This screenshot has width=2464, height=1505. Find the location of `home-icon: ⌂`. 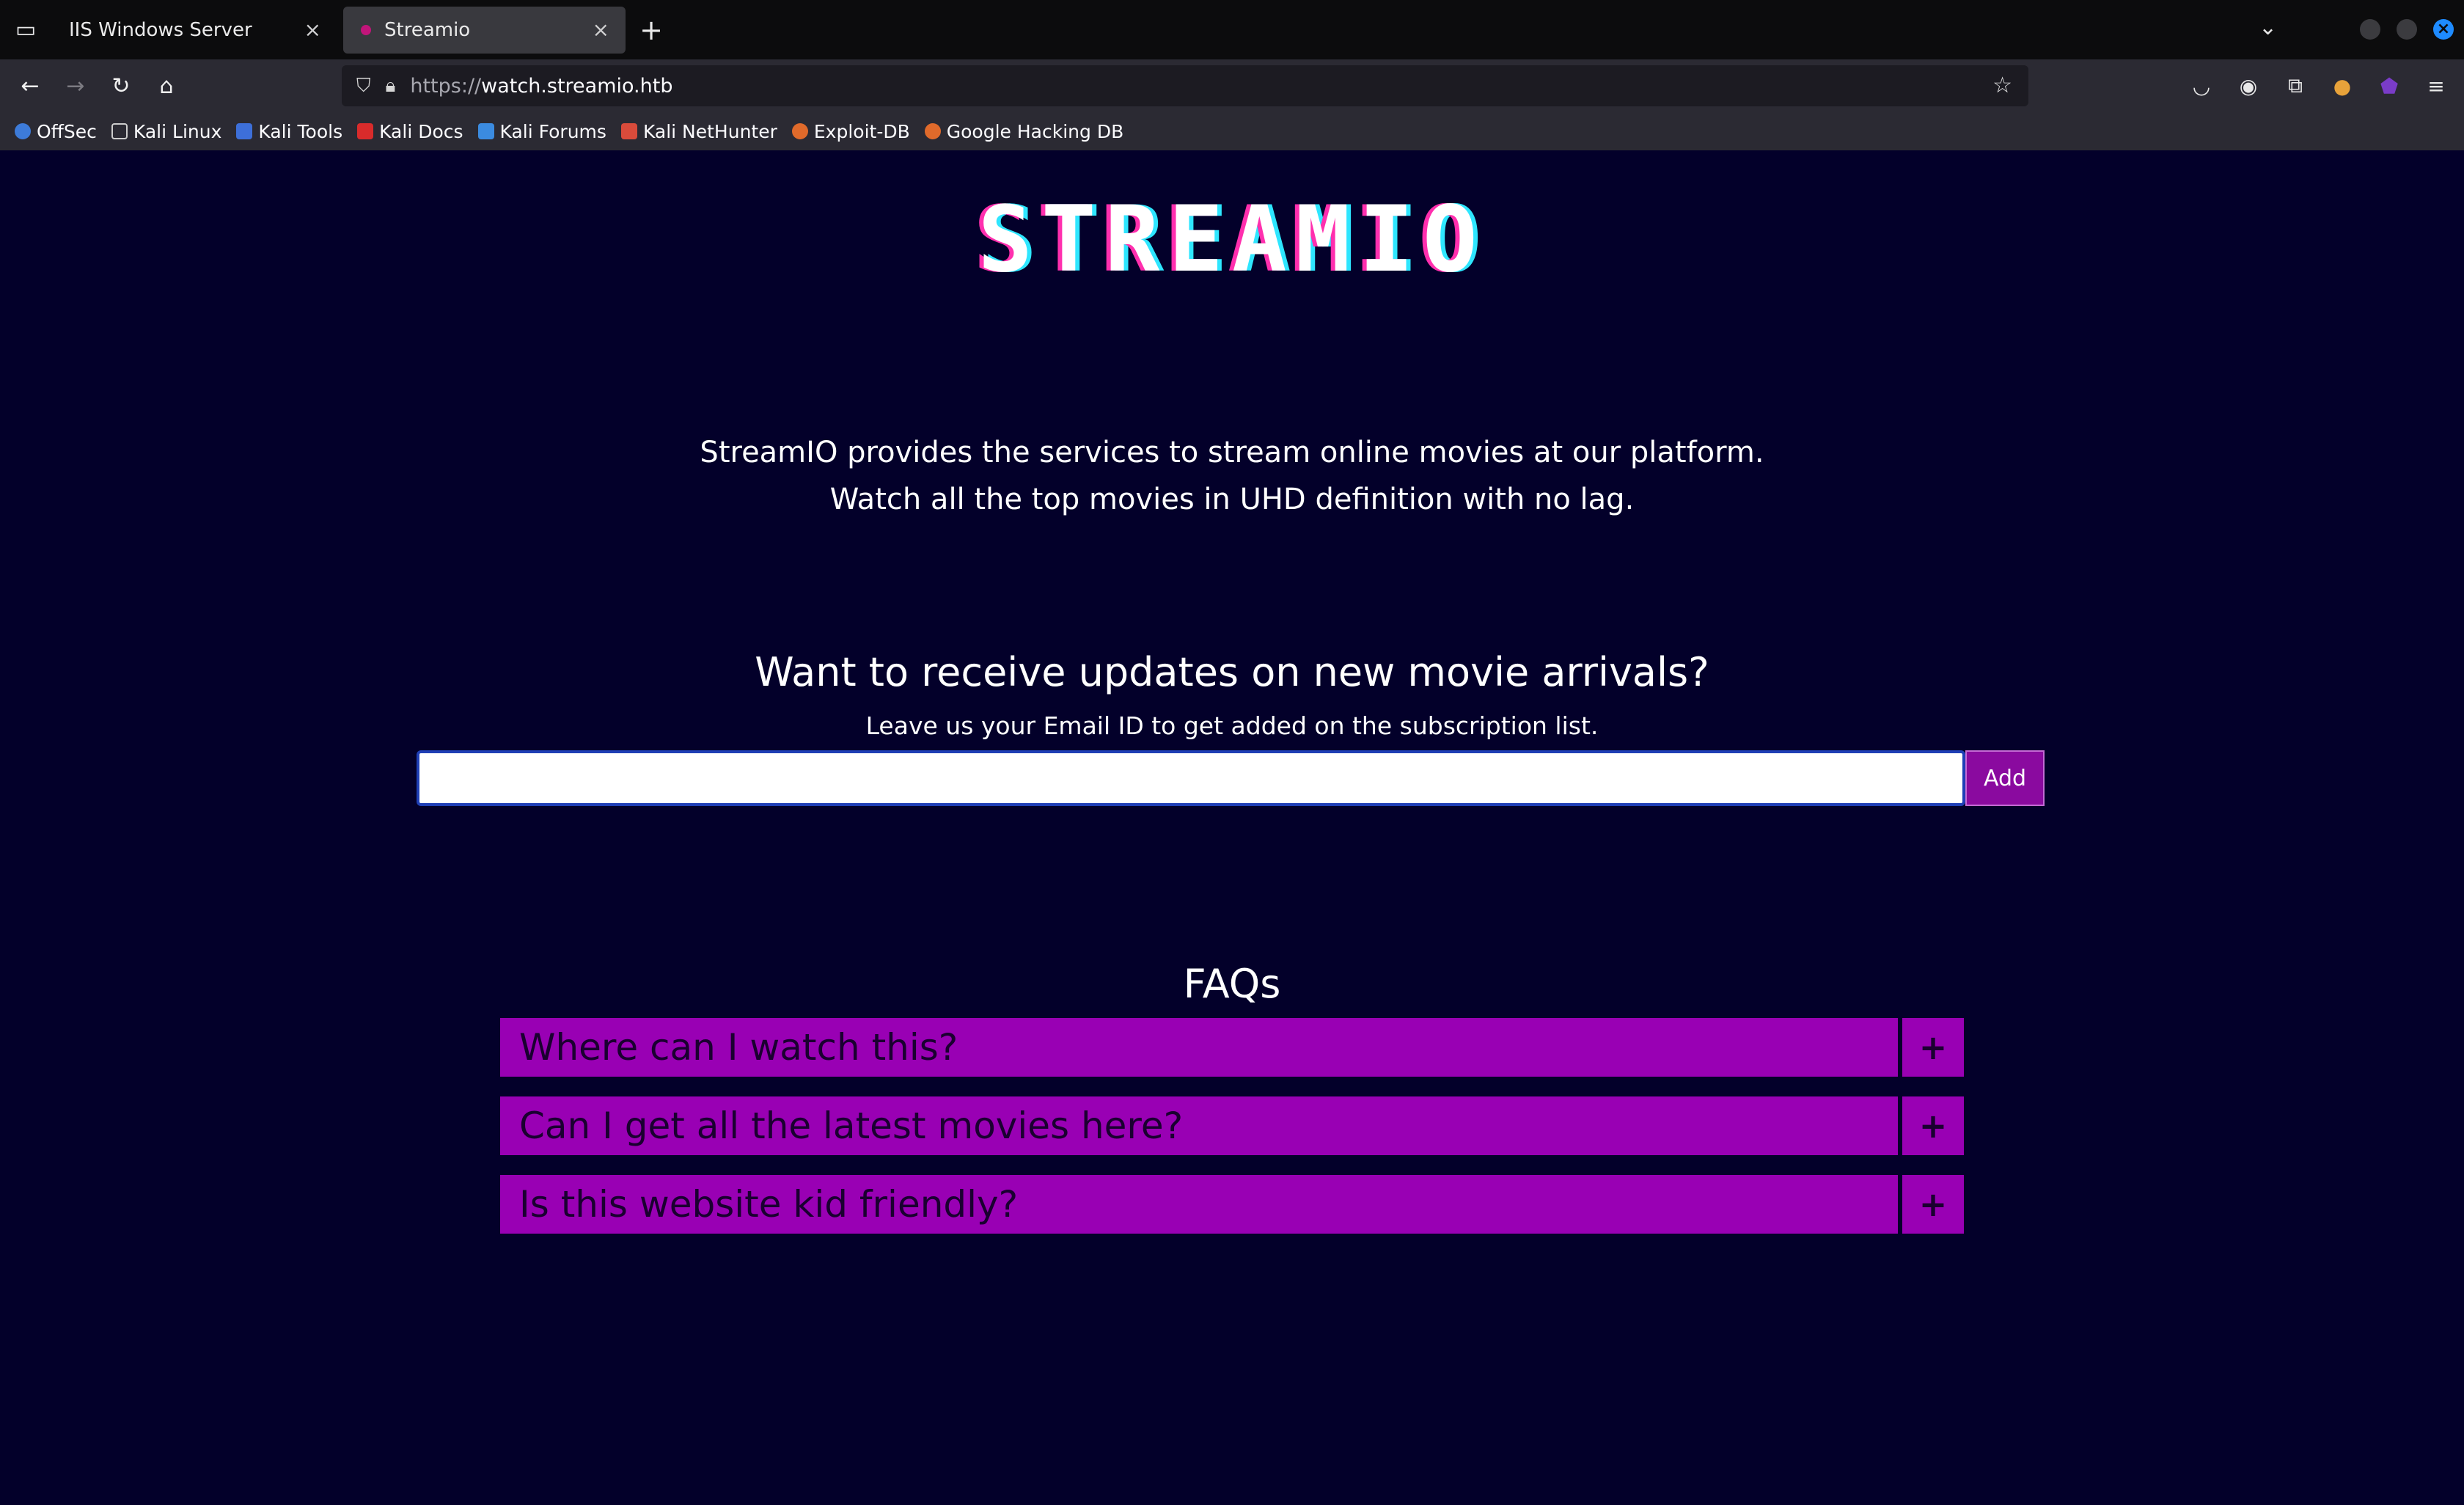

home-icon: ⌂ is located at coordinates (166, 86).